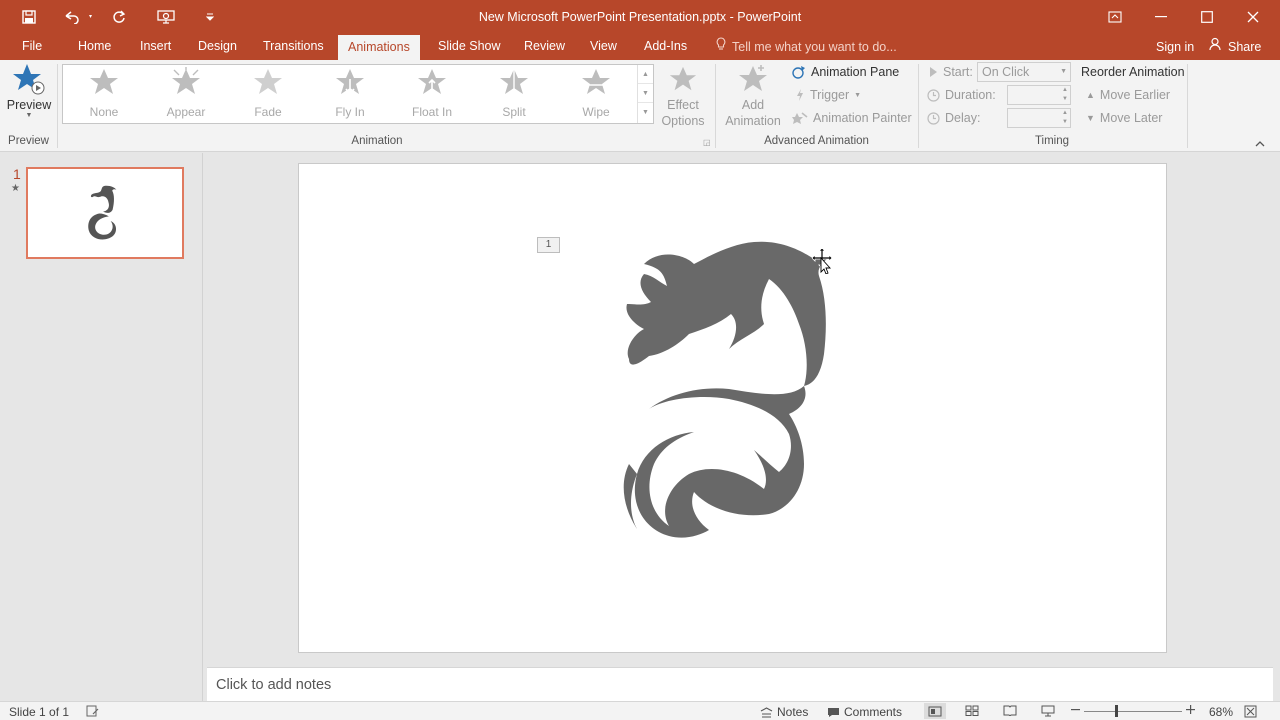  What do you see at coordinates (469, 47) in the screenshot?
I see `tab-slide-show: Slide Show` at bounding box center [469, 47].